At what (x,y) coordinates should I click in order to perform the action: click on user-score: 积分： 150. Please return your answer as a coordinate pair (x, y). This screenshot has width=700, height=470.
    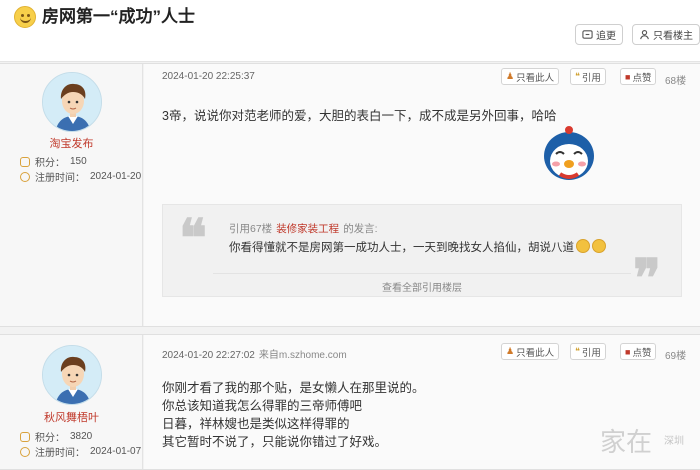
    Looking at the image, I should click on (53, 161).